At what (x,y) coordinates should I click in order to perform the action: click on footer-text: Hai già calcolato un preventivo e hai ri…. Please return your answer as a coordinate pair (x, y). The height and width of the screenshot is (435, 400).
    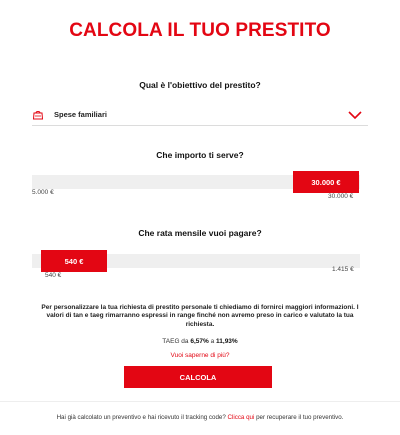
    Looking at the image, I should click on (200, 417).